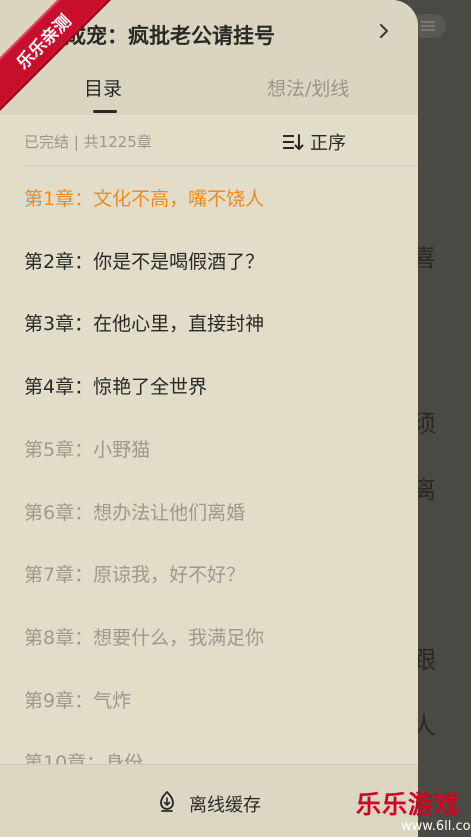  Describe the element at coordinates (436, 826) in the screenshot. I see `watermark-url: www.6ll.com` at that location.